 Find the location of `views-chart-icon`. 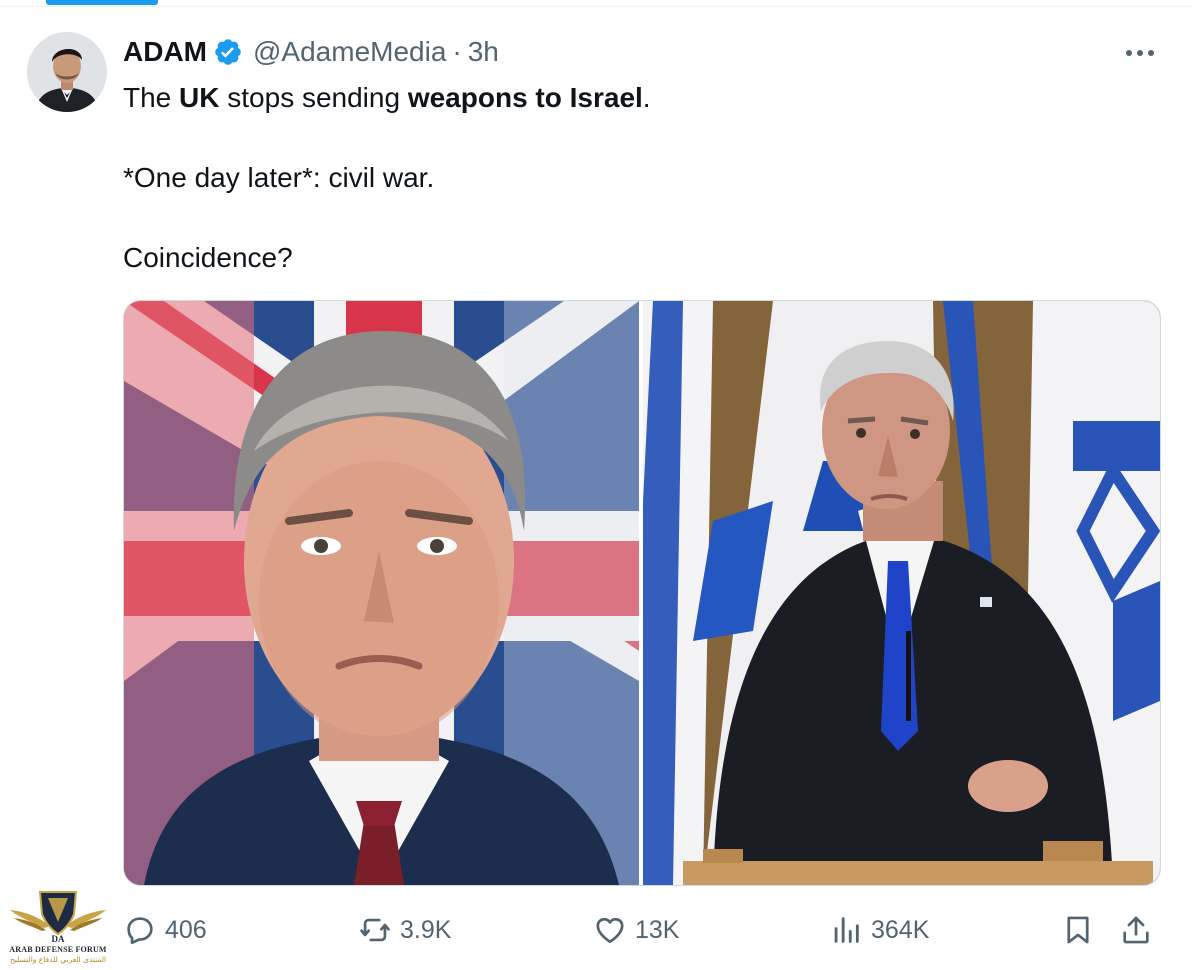

views-chart-icon is located at coordinates (846, 930).